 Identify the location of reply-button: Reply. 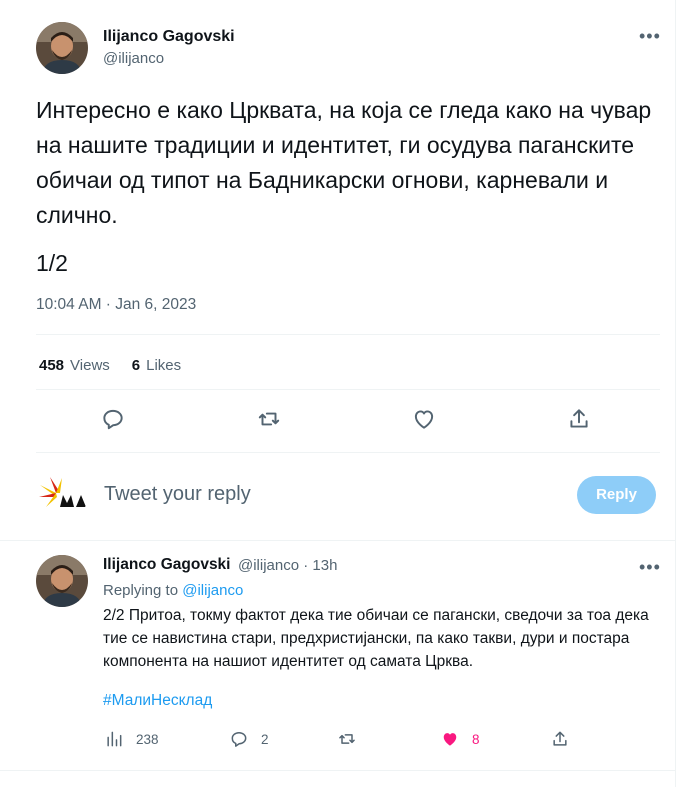
(616, 495).